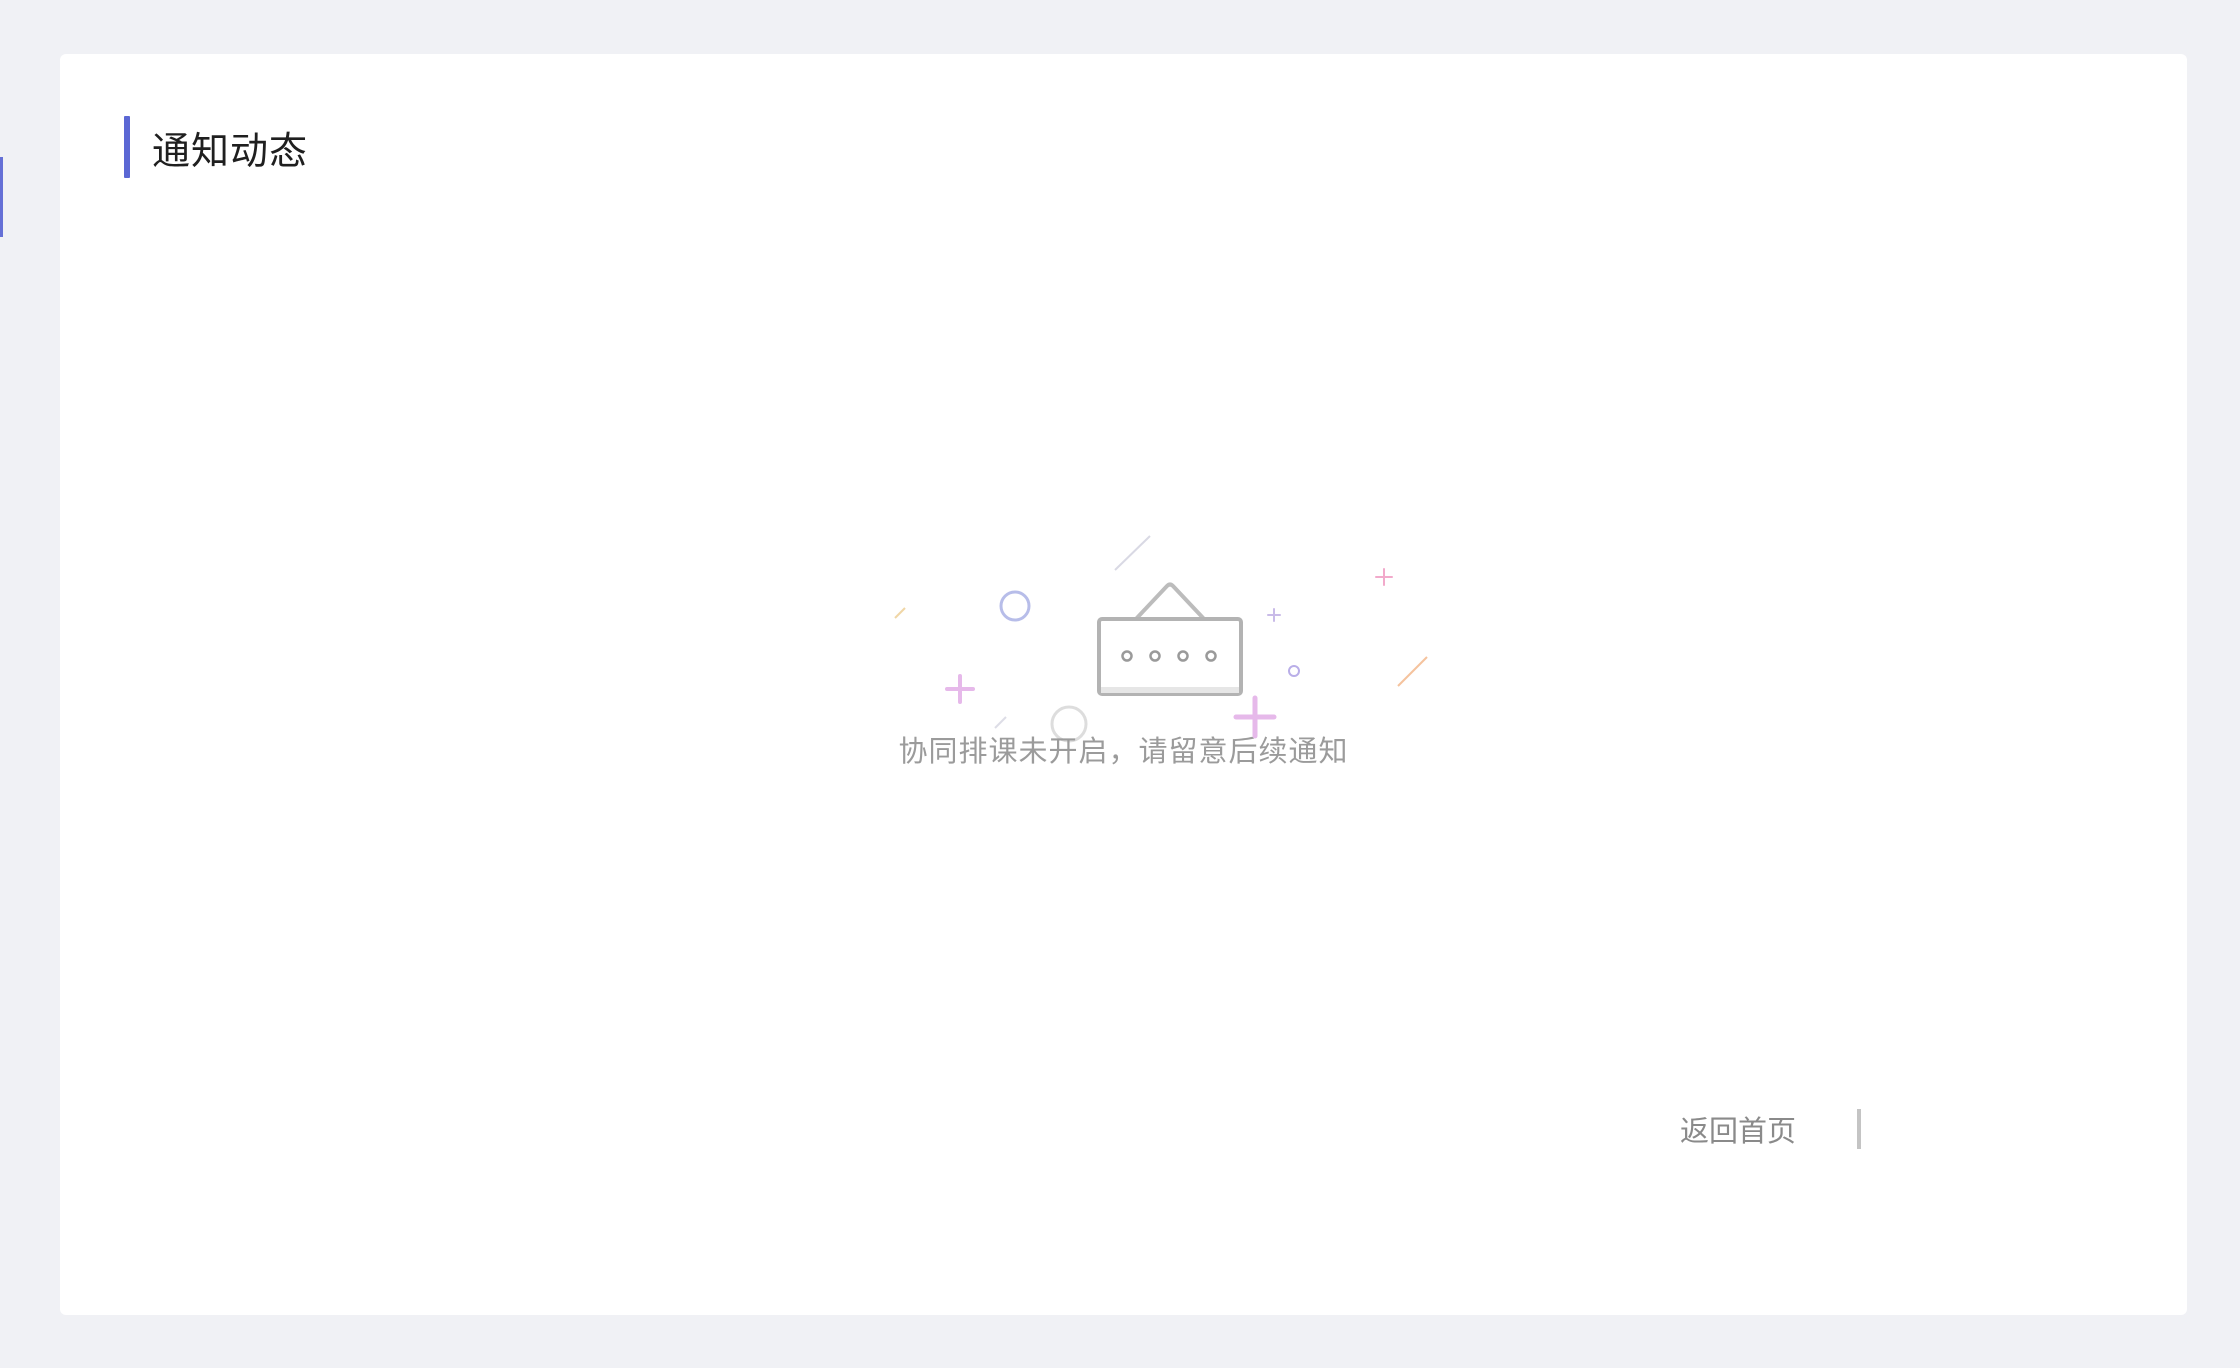 The image size is (2240, 1368). What do you see at coordinates (230, 150) in the screenshot?
I see `page-title: 通知动态` at bounding box center [230, 150].